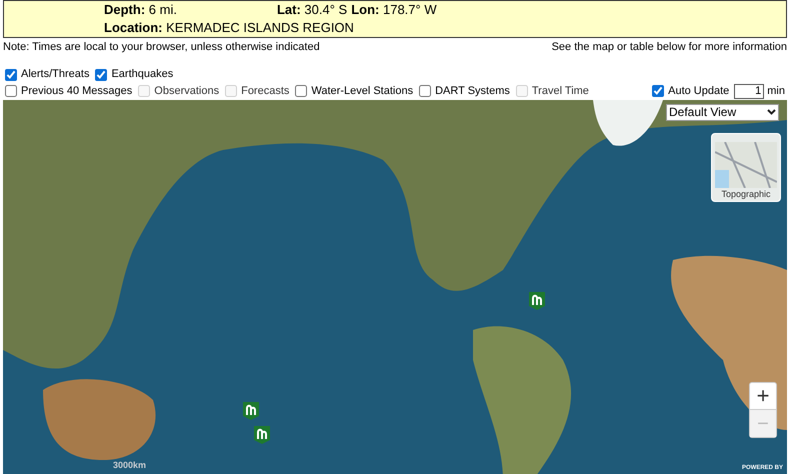 This screenshot has width=790, height=474. I want to click on layer-label: Observations, so click(187, 91).